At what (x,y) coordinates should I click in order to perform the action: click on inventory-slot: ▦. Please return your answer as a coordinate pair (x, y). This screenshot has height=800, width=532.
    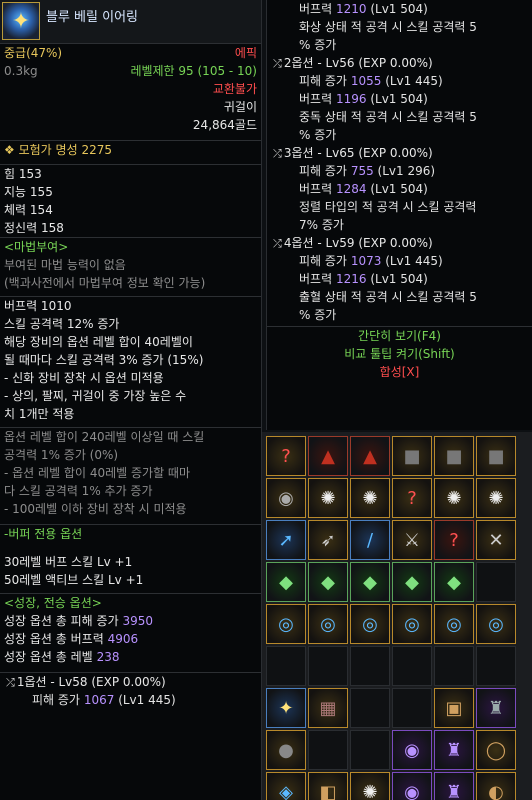
    Looking at the image, I should click on (328, 708).